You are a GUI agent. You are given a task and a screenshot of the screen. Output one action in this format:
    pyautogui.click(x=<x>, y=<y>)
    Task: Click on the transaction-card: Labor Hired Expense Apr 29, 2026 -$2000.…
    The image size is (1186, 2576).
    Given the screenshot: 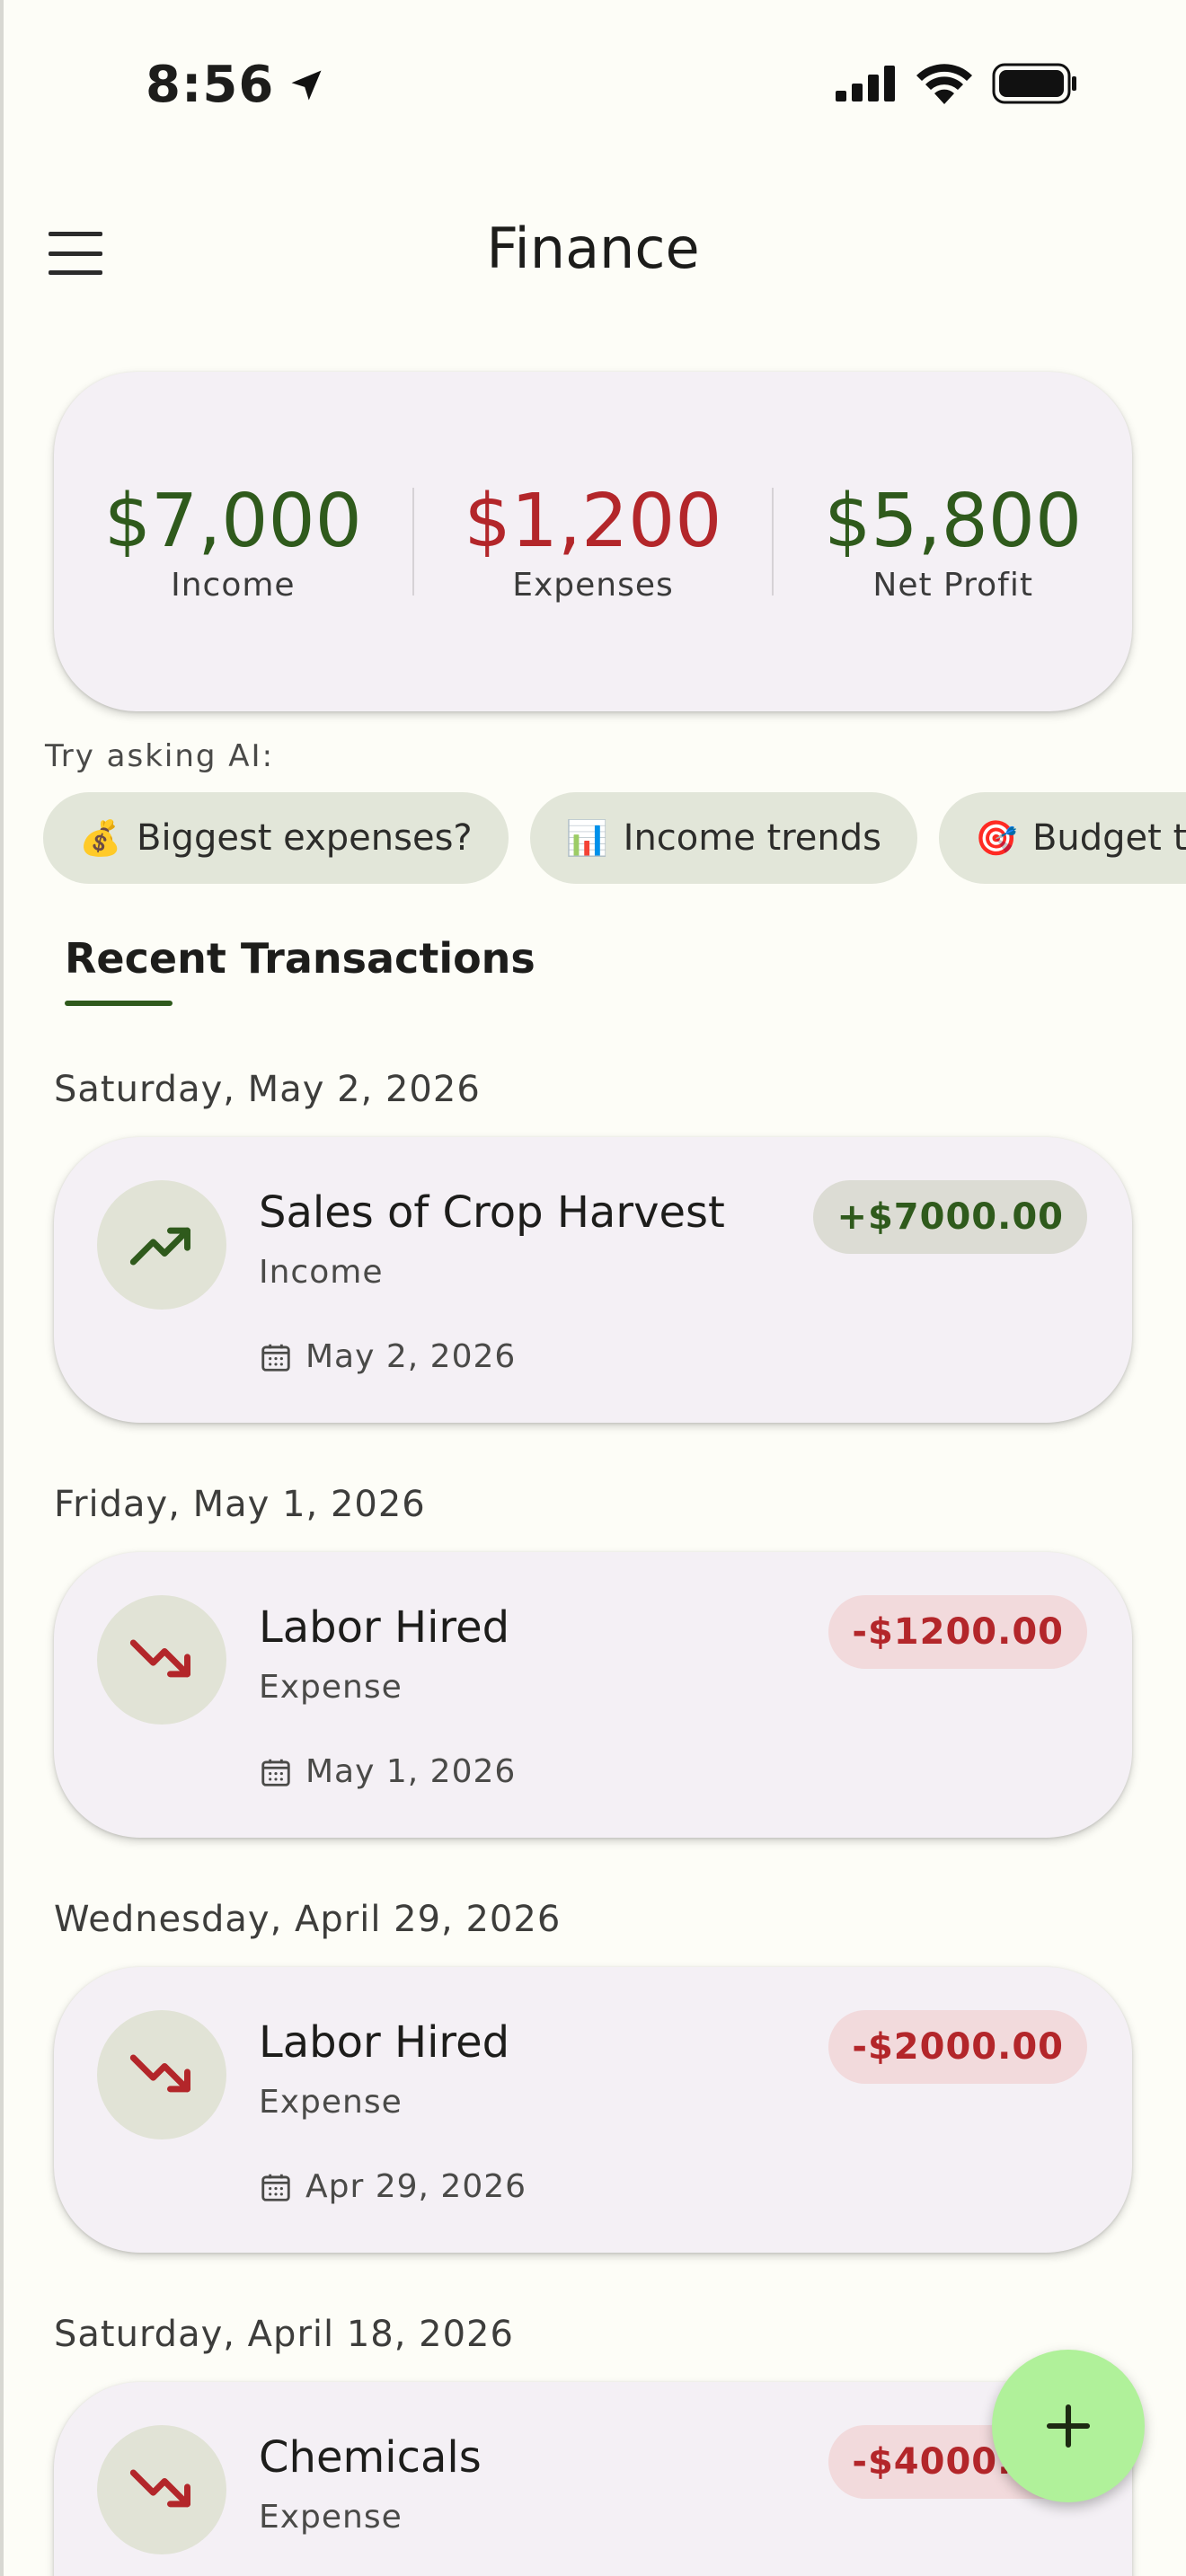 What is the action you would take?
    pyautogui.click(x=593, y=2110)
    